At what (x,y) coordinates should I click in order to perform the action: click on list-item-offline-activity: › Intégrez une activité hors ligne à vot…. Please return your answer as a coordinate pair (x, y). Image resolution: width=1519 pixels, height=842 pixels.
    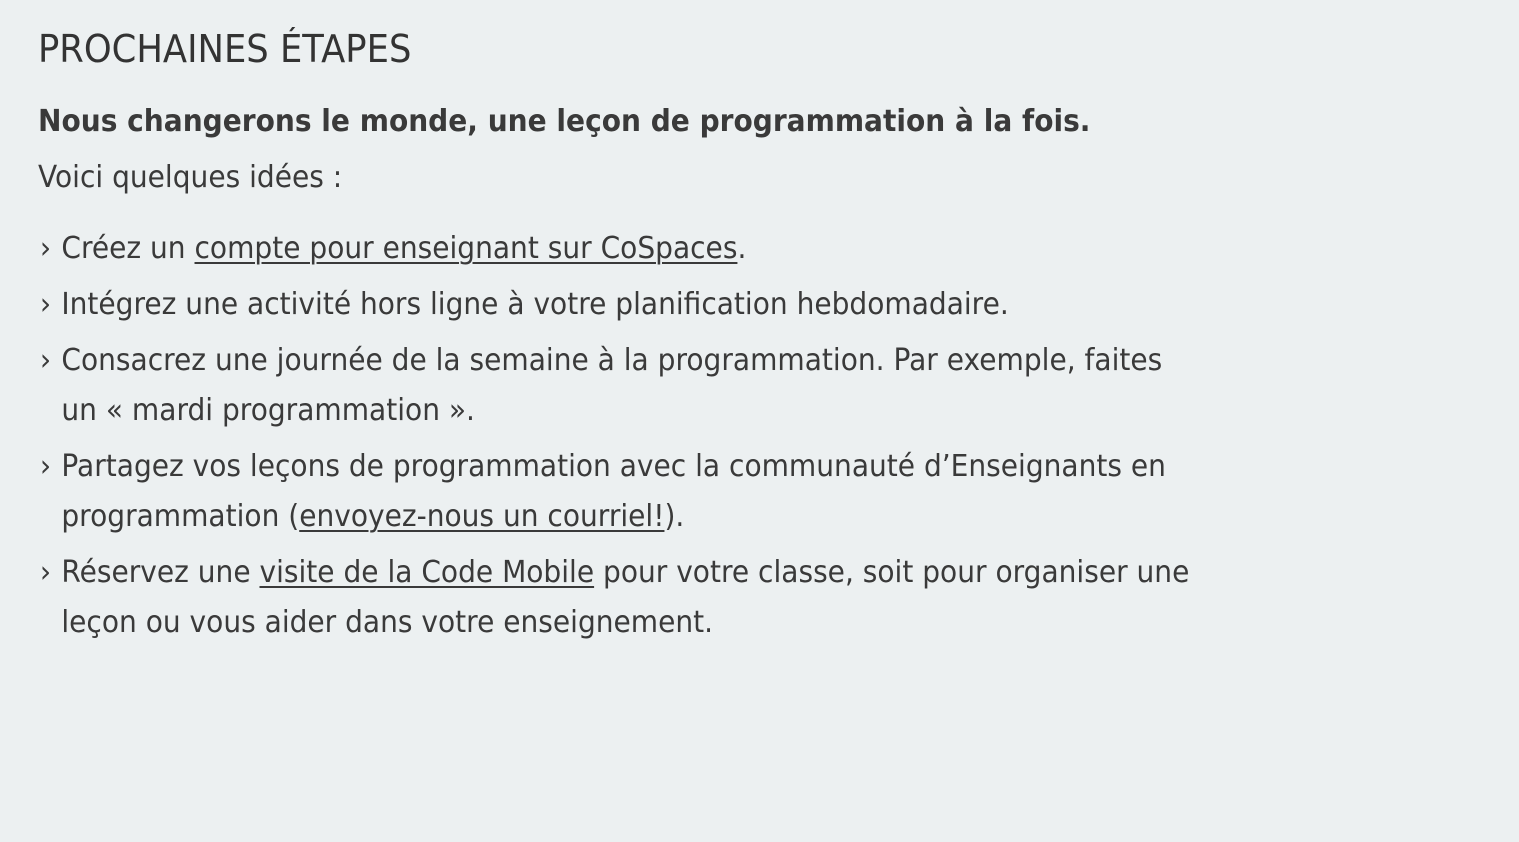
    Looking at the image, I should click on (774, 305).